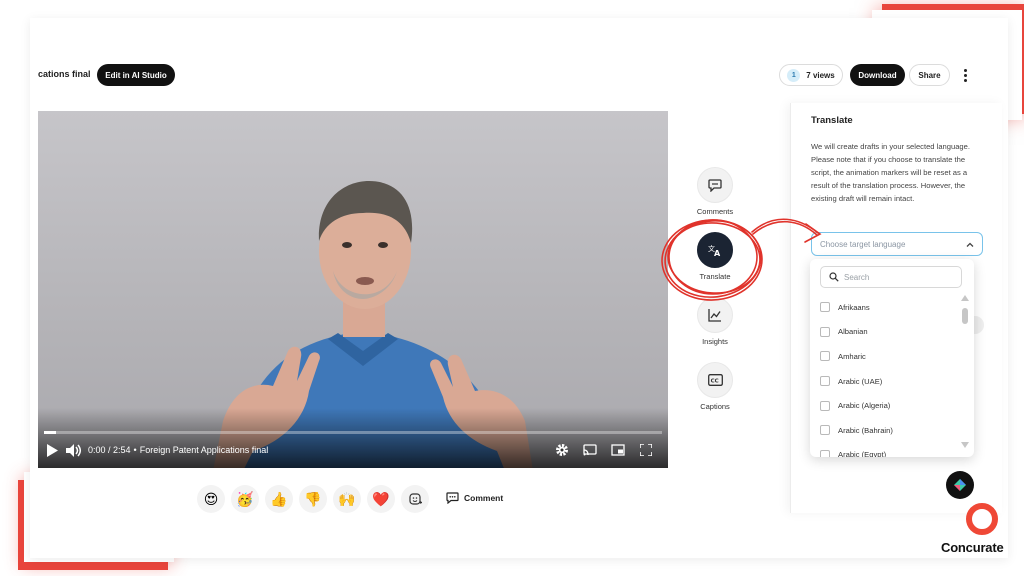 This screenshot has height=576, width=1024. I want to click on search-placeholder: Search, so click(857, 277).